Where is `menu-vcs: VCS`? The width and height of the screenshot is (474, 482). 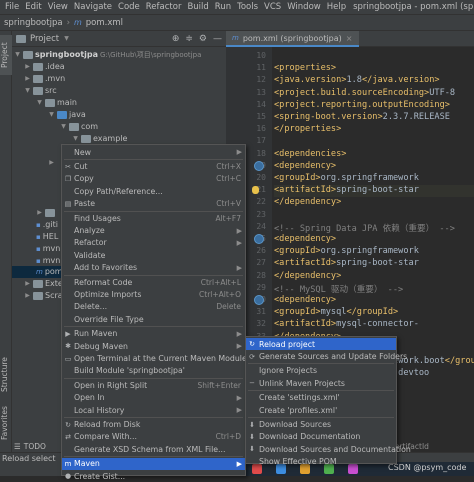 menu-vcs: VCS is located at coordinates (272, 7).